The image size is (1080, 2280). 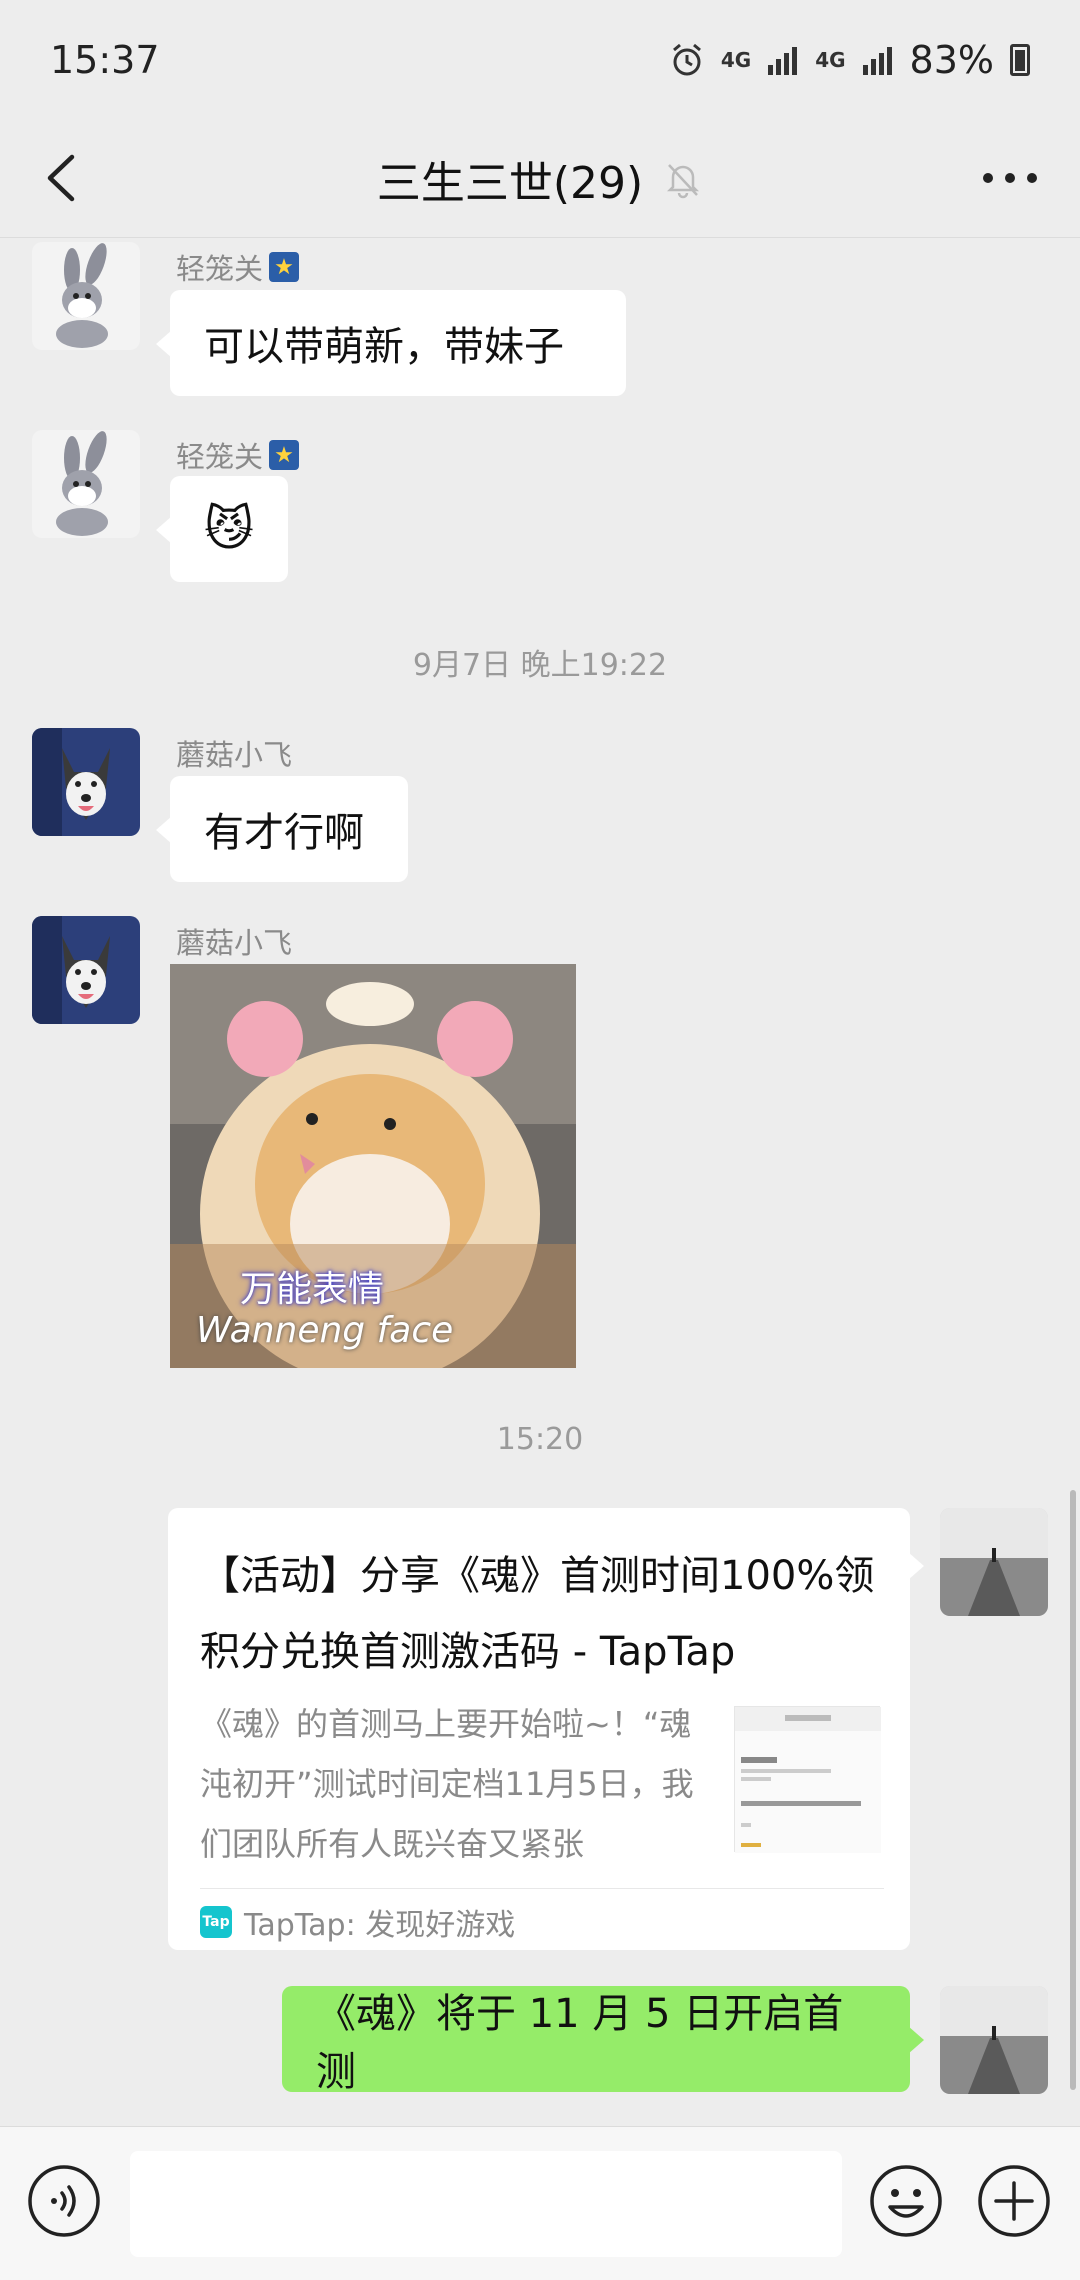 I want to click on input-bar, so click(x=540, y=2203).